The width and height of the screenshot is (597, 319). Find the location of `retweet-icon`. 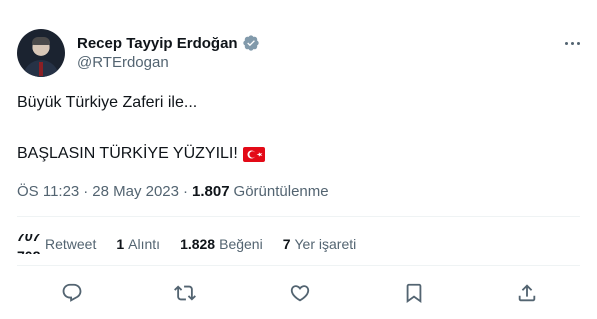

retweet-icon is located at coordinates (185, 293).